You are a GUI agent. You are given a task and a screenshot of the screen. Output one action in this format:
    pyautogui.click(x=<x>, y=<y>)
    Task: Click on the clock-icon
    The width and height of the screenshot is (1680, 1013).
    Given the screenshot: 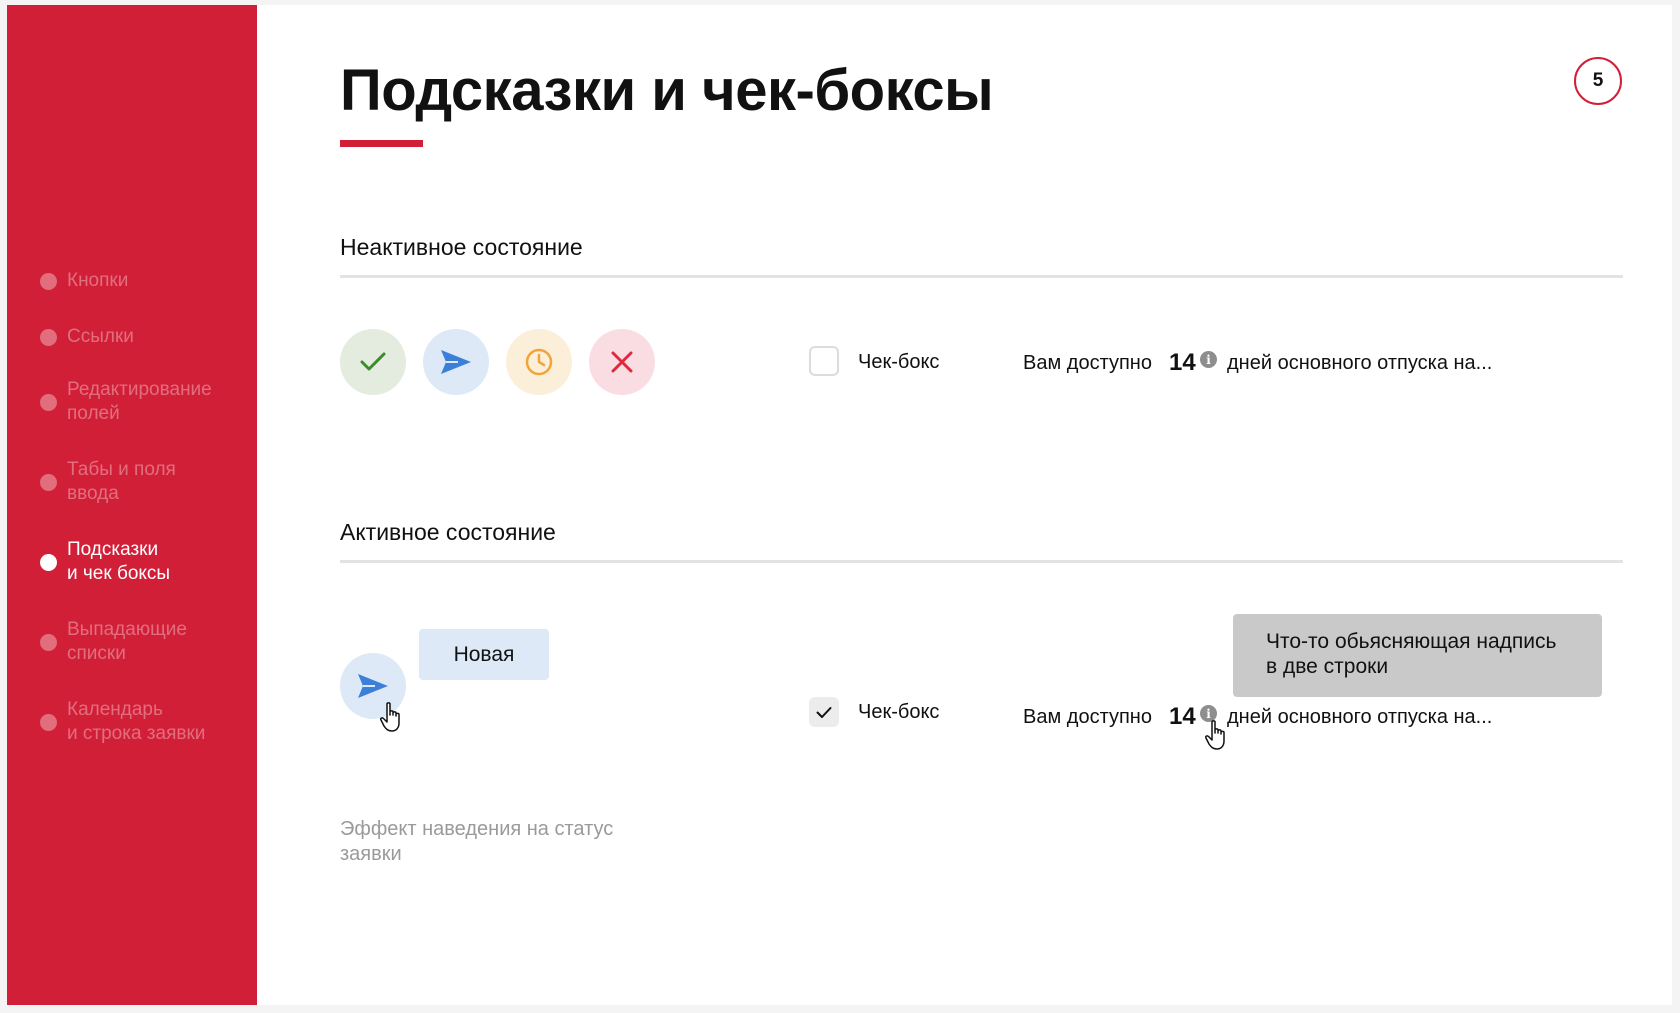 What is the action you would take?
    pyautogui.click(x=539, y=362)
    